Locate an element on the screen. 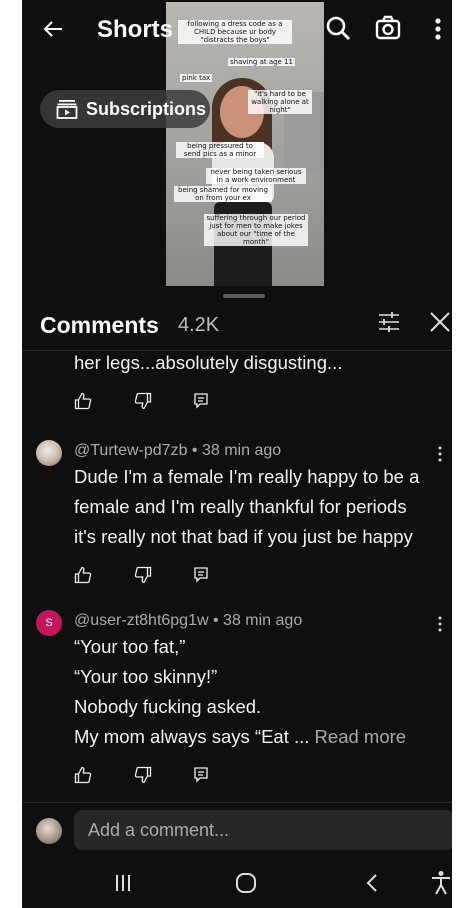  video-caption: "it's hard to be walking alone at night" is located at coordinates (280, 102).